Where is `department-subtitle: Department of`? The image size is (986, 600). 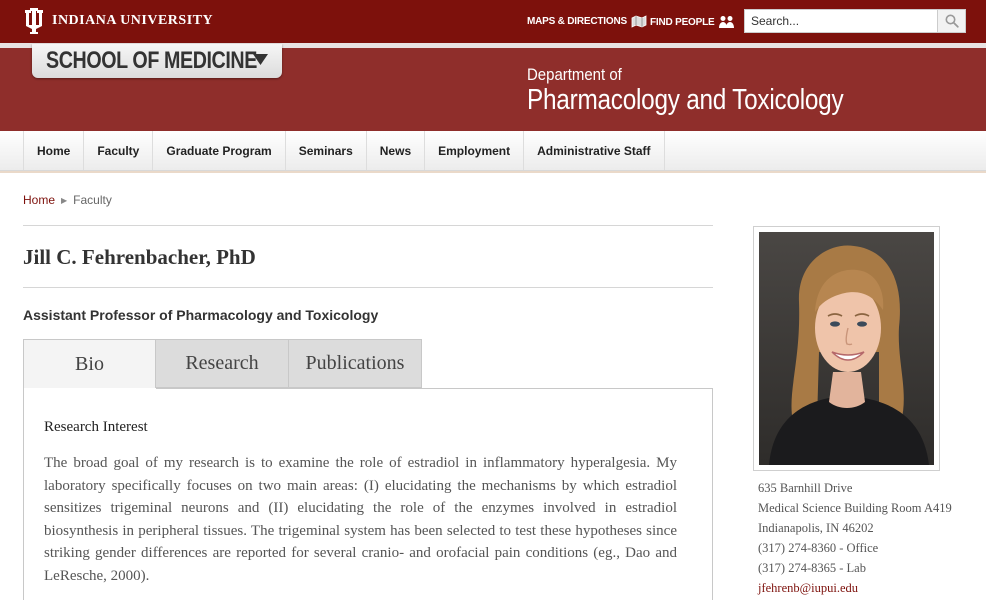 department-subtitle: Department of is located at coordinates (574, 74).